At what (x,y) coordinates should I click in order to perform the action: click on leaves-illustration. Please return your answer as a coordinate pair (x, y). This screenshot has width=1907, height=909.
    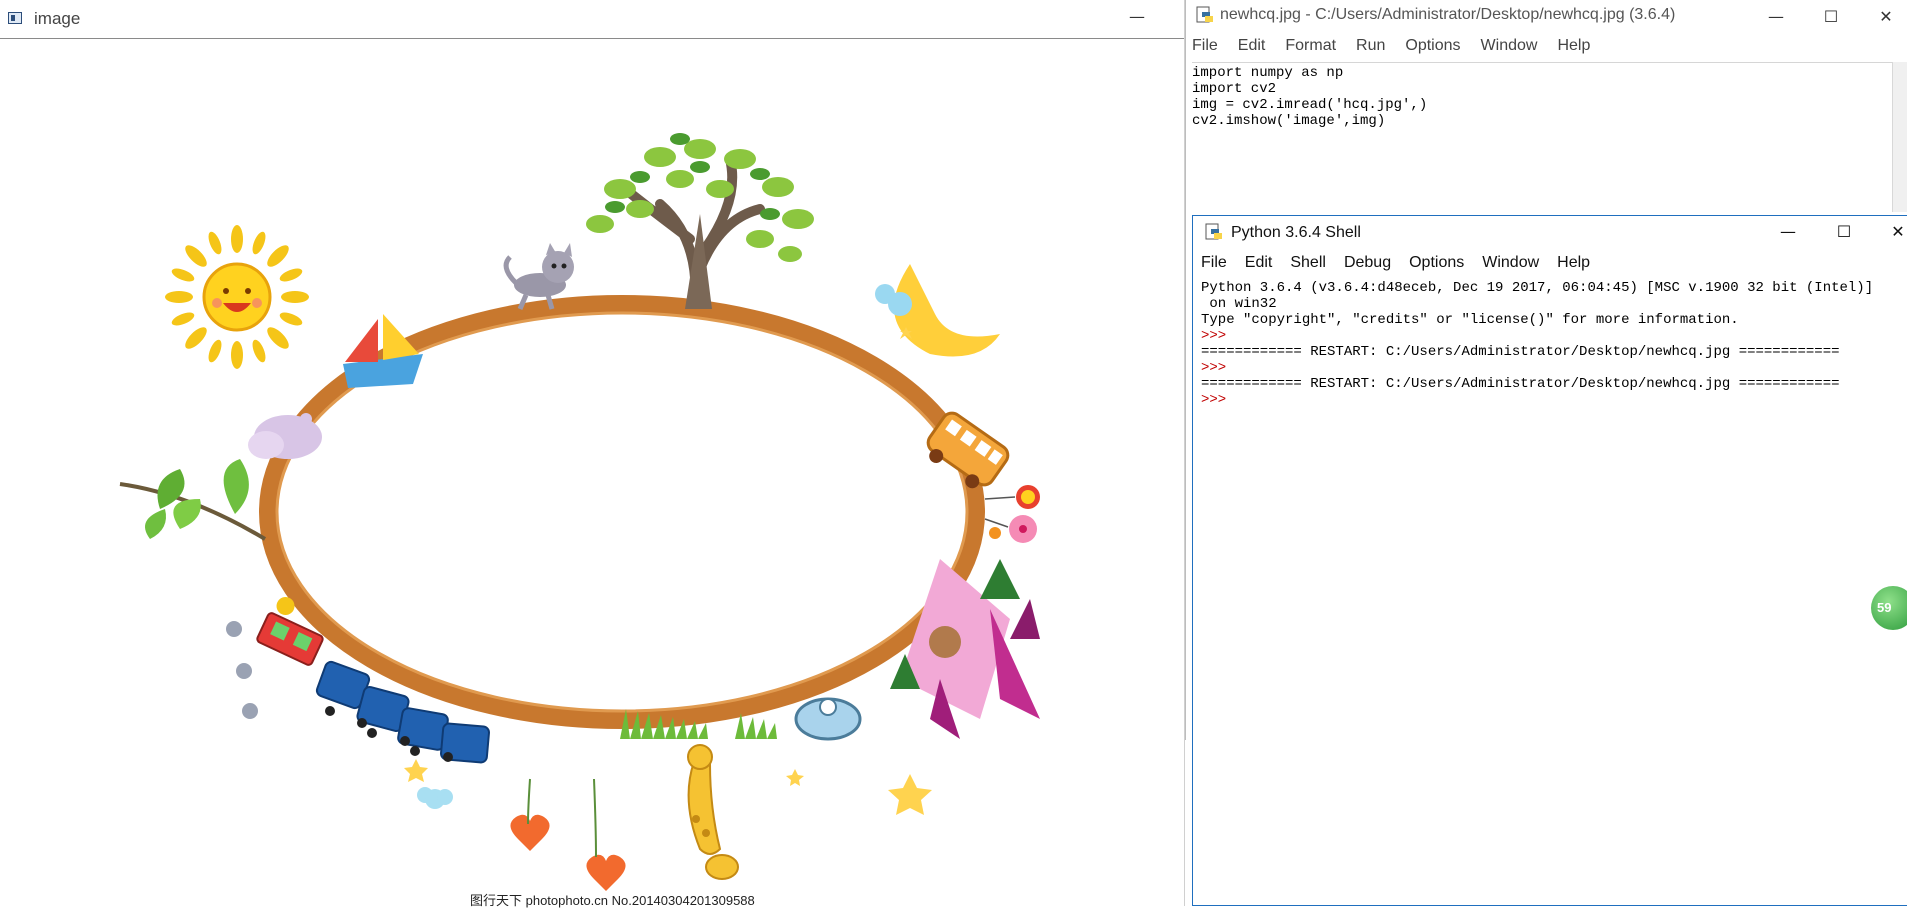
    Looking at the image, I should click on (193, 500).